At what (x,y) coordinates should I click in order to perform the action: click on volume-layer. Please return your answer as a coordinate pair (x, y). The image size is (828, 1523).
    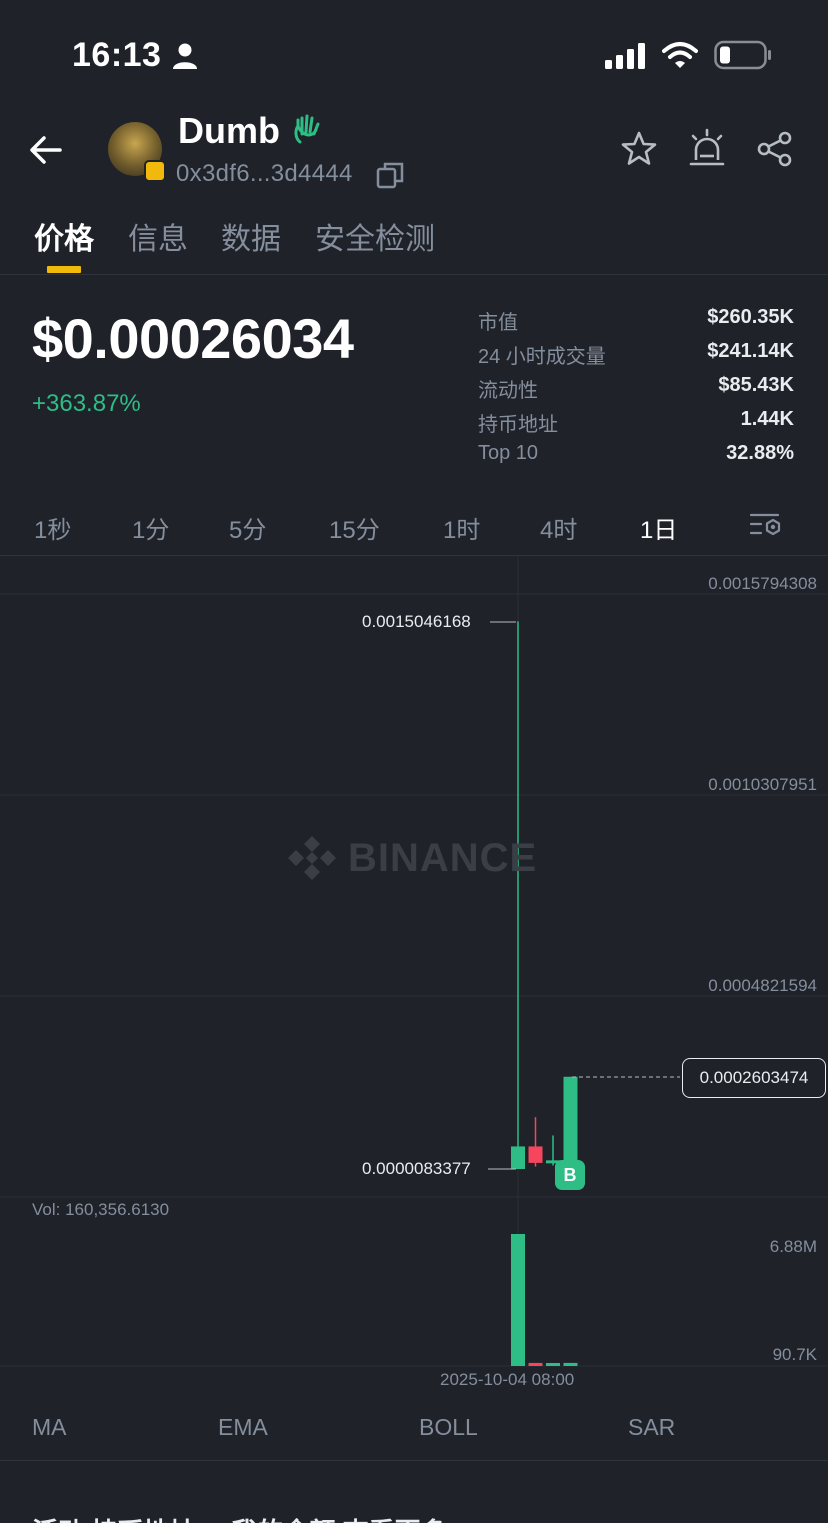
    Looking at the image, I should click on (544, 1300).